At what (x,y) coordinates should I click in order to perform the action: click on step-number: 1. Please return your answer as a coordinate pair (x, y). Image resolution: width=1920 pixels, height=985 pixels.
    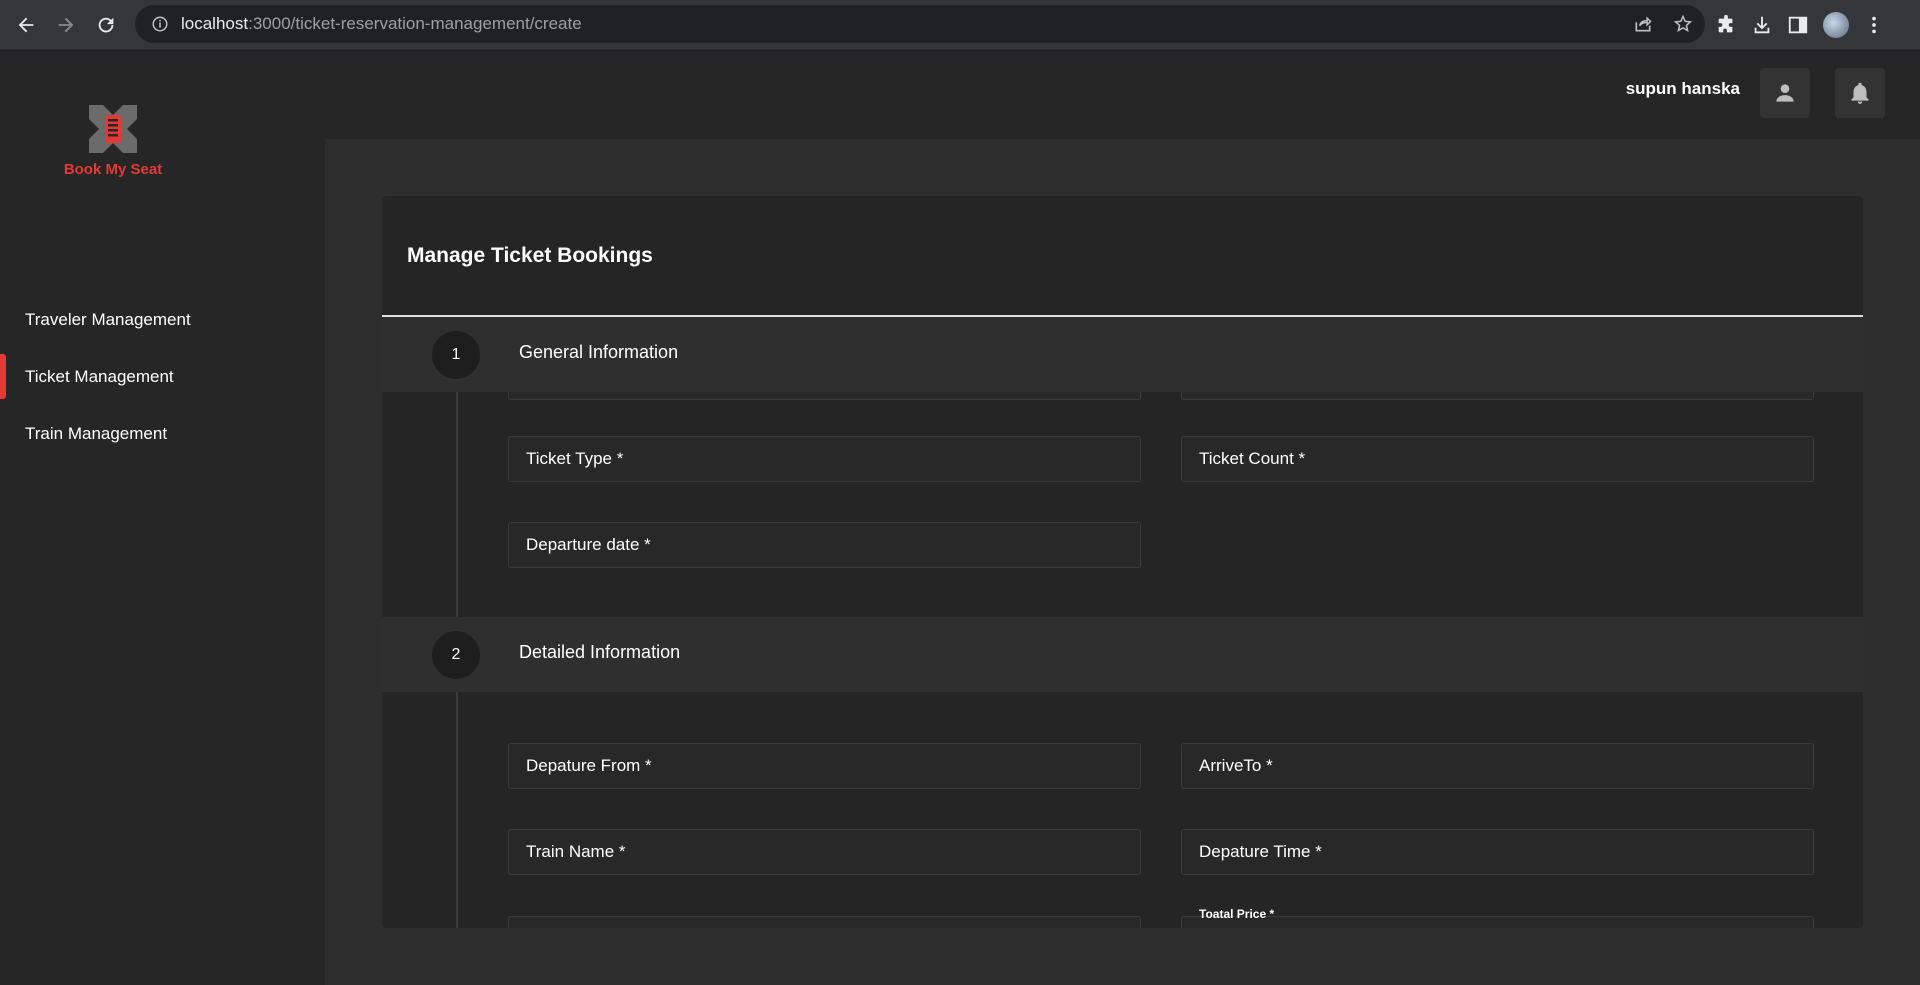
    Looking at the image, I should click on (456, 355).